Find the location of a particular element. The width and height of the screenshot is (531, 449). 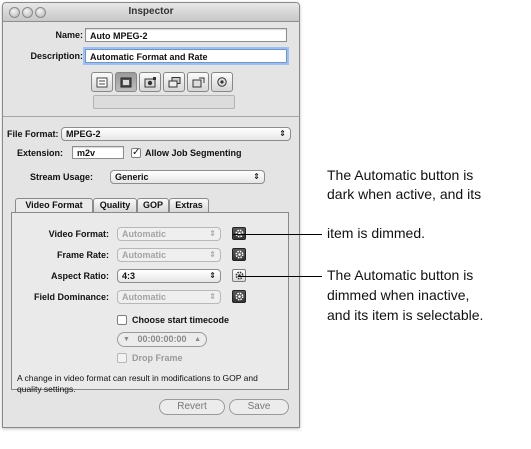

callout-line-active is located at coordinates (277, 234).